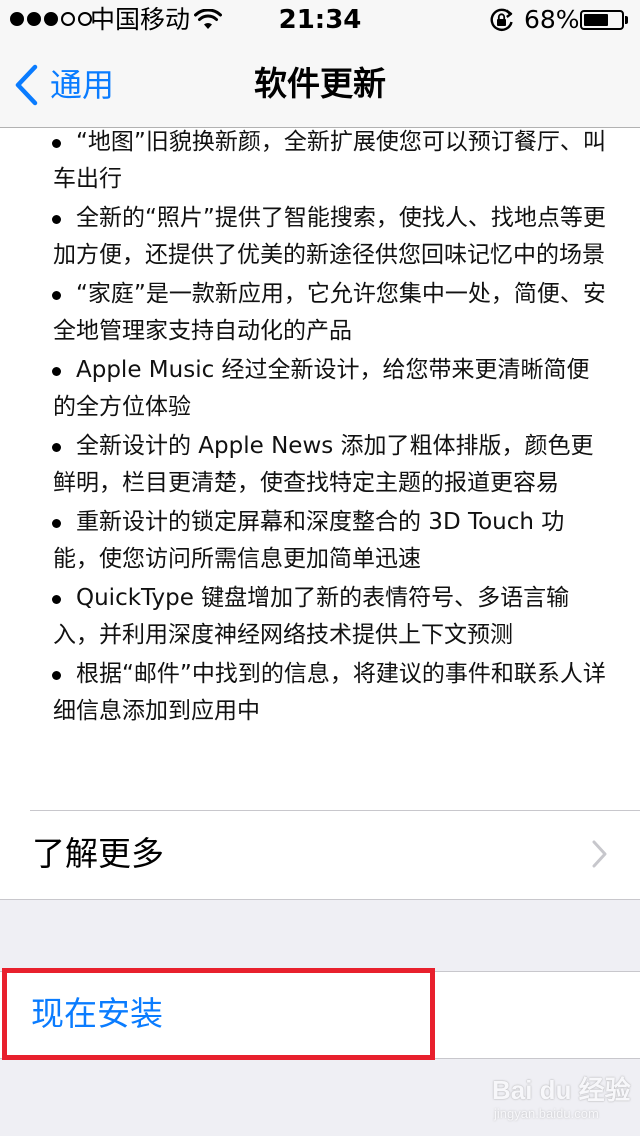  What do you see at coordinates (546, 1113) in the screenshot?
I see `watermark-url: jingyan.baidu.com` at bounding box center [546, 1113].